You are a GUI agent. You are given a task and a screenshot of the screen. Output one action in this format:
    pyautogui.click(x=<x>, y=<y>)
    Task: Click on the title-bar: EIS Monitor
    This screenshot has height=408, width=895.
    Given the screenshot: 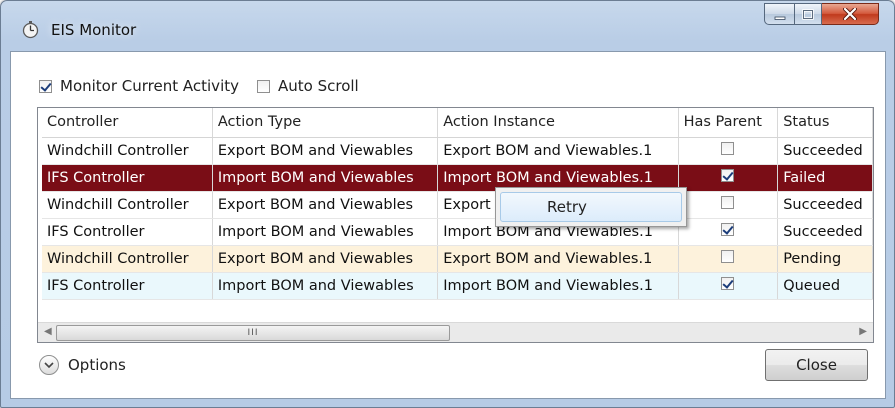 What is the action you would take?
    pyautogui.click(x=447, y=26)
    